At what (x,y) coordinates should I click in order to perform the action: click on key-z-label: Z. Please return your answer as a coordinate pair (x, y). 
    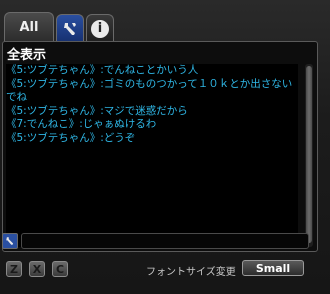
    Looking at the image, I should click on (14, 269).